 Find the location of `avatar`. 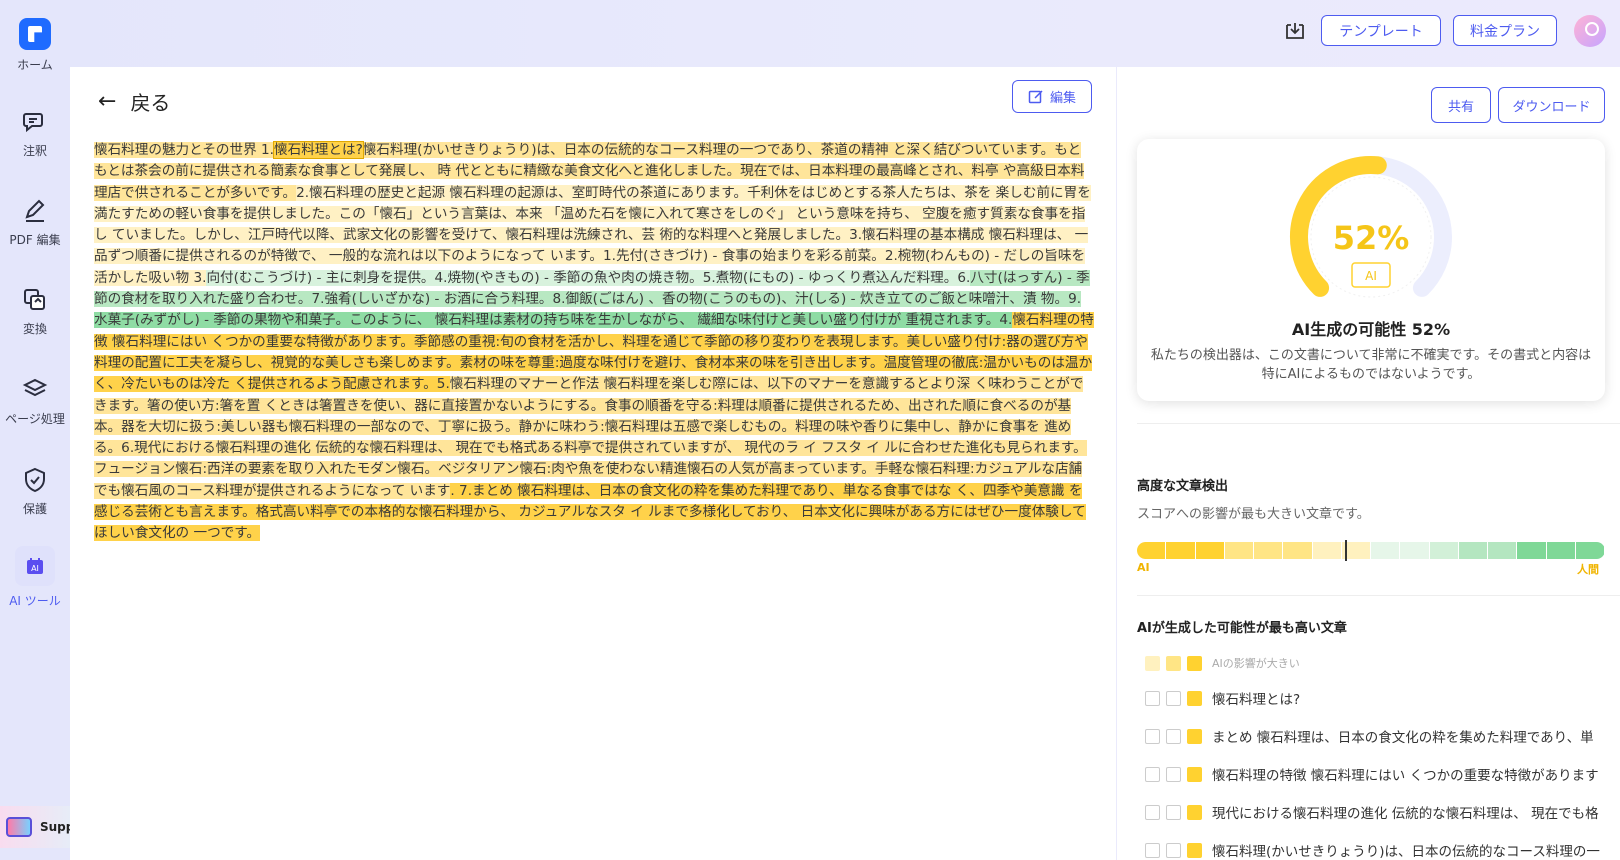

avatar is located at coordinates (1590, 31).